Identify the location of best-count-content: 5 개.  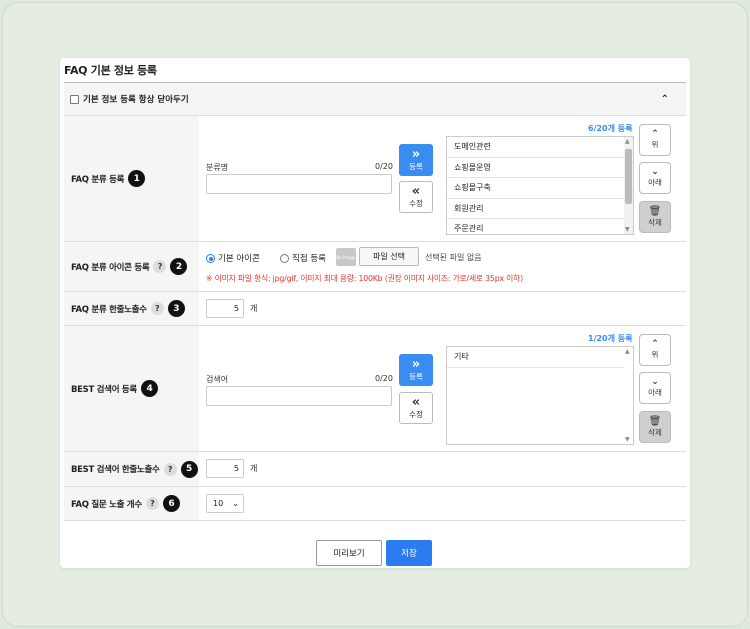
(442, 469).